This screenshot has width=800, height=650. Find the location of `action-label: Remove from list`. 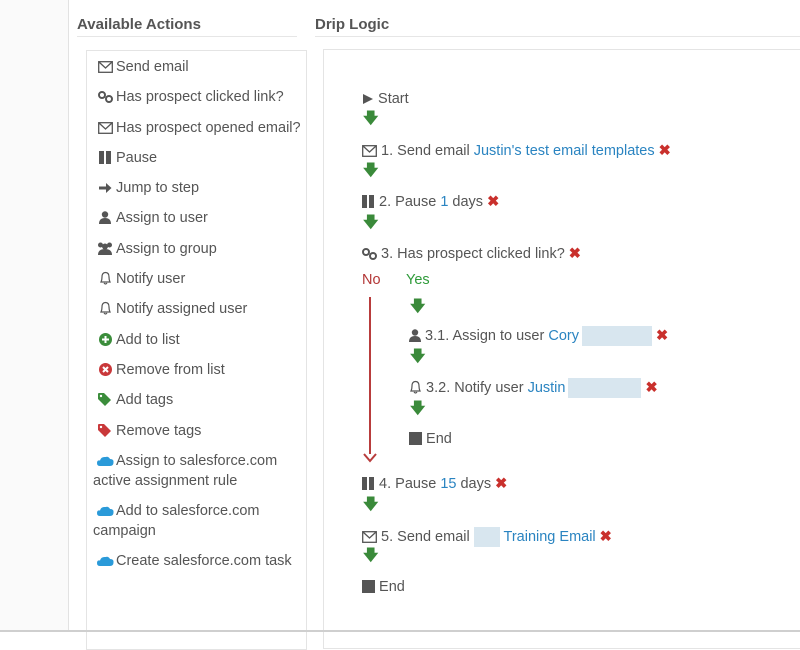

action-label: Remove from list is located at coordinates (170, 369).